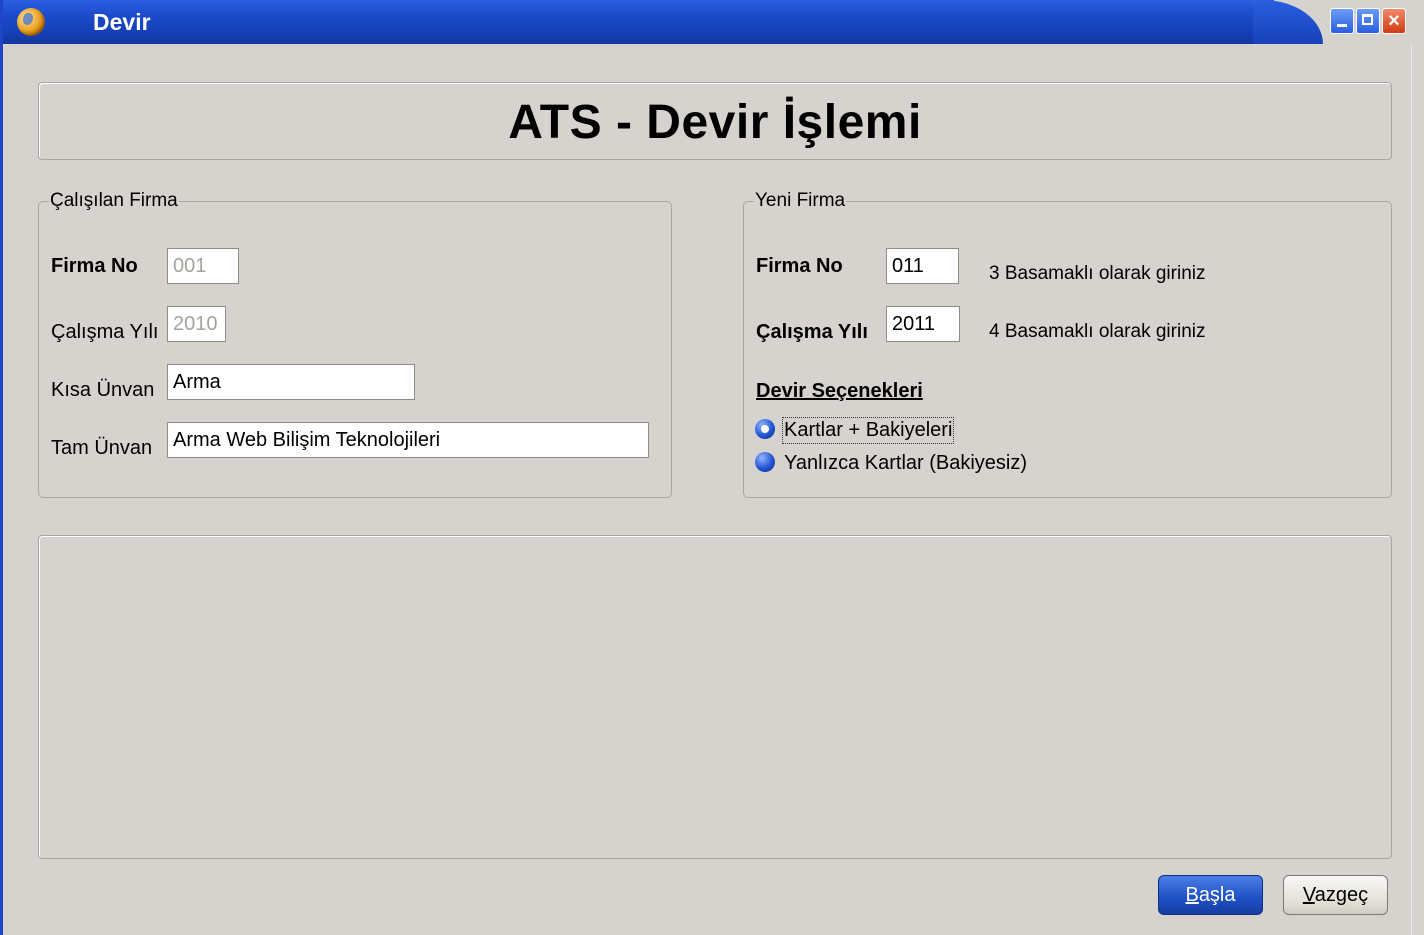  What do you see at coordinates (1342, 21) in the screenshot?
I see `minimize-button` at bounding box center [1342, 21].